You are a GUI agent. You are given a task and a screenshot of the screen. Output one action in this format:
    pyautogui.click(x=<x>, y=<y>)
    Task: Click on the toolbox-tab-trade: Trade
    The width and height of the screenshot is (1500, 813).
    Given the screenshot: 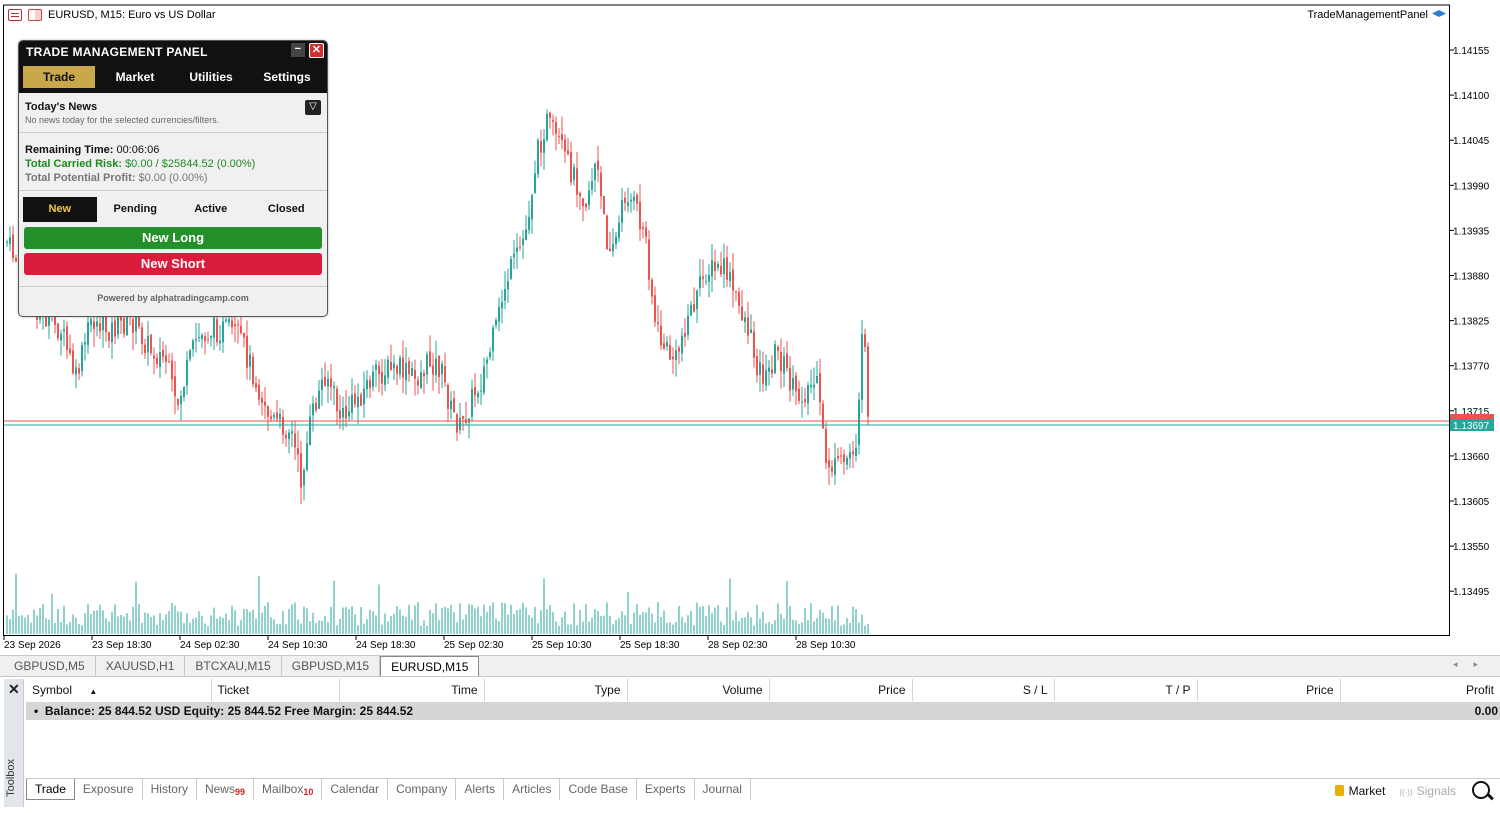 What is the action you would take?
    pyautogui.click(x=50, y=789)
    